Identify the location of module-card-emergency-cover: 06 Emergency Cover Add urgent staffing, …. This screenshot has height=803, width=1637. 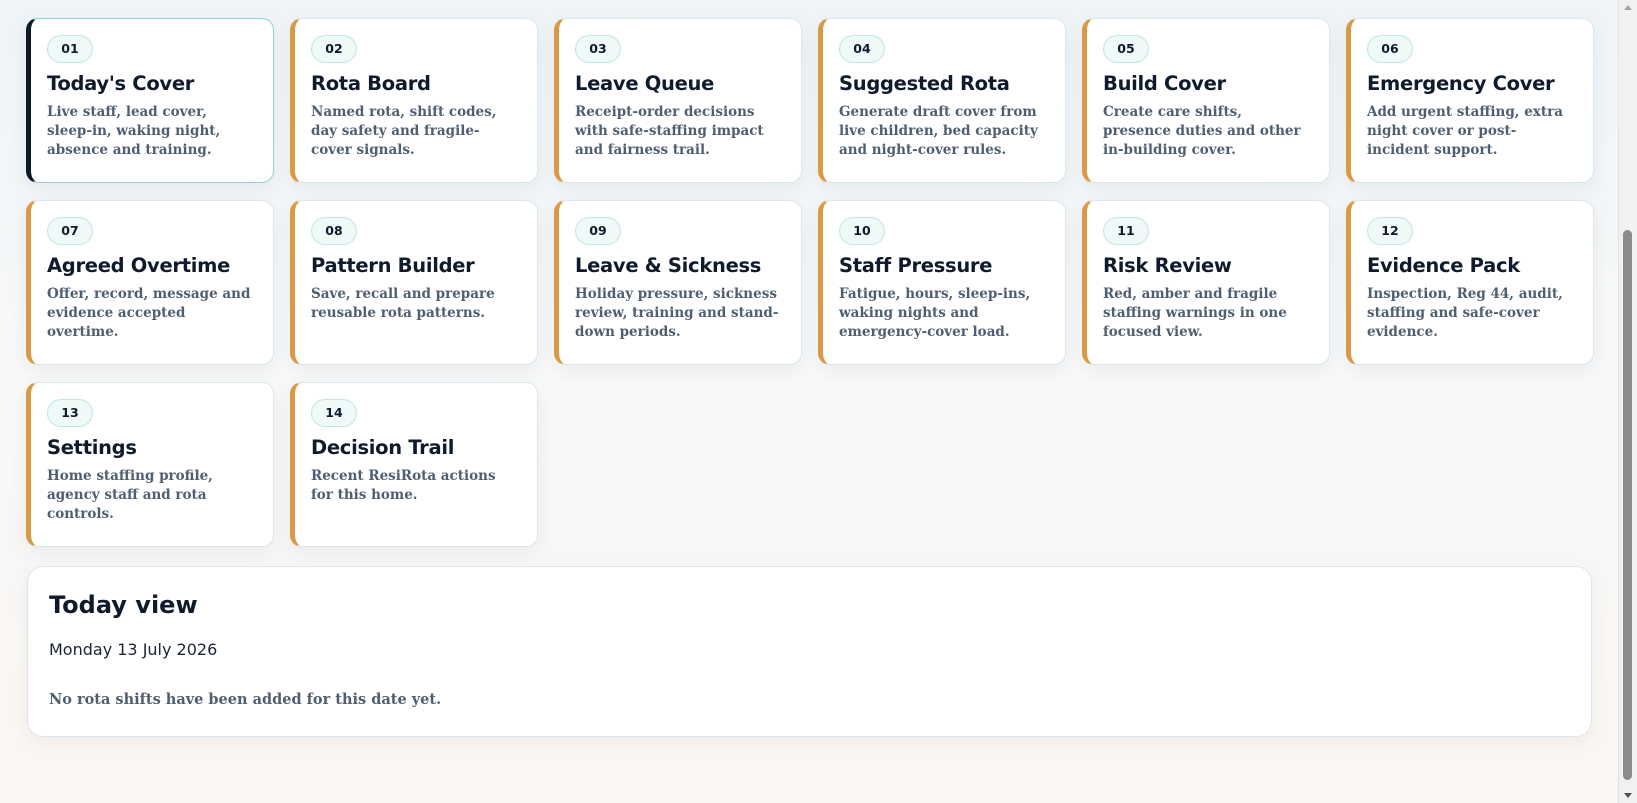
(1470, 100).